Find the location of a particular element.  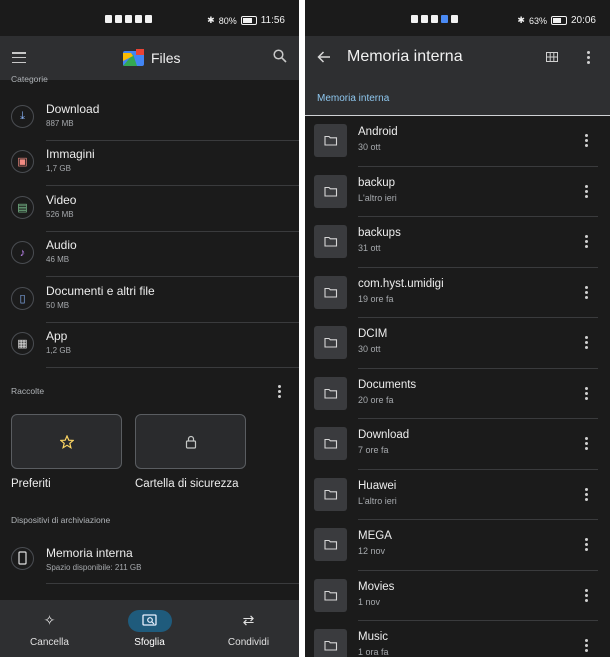

nav-clean: ✧ Cancella is located at coordinates (49, 628).